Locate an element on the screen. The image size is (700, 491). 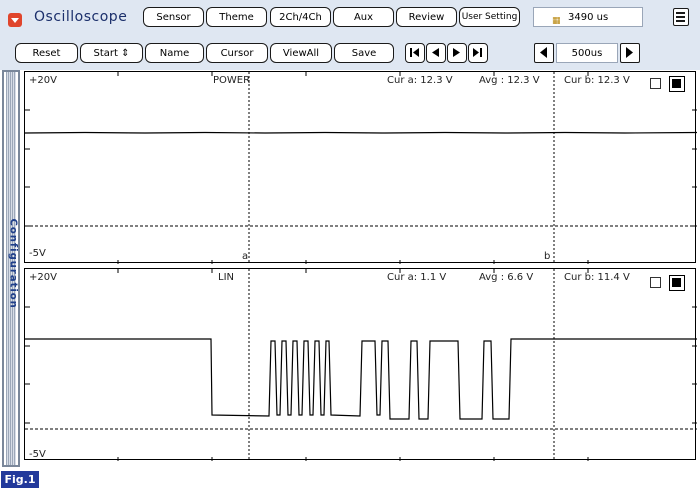
skip-start-icon is located at coordinates (414, 52).